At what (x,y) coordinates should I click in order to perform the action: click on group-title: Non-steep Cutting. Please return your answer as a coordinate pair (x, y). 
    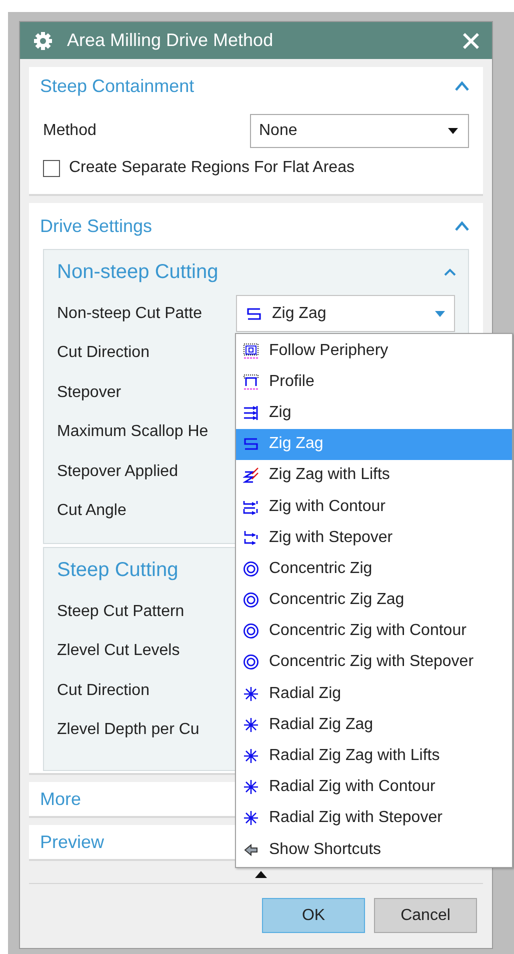
    Looking at the image, I should click on (137, 272).